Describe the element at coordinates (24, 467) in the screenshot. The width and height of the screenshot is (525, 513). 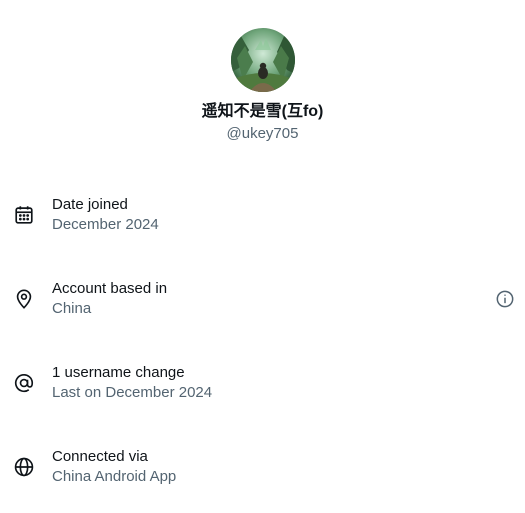
I see `globe-icon` at that location.